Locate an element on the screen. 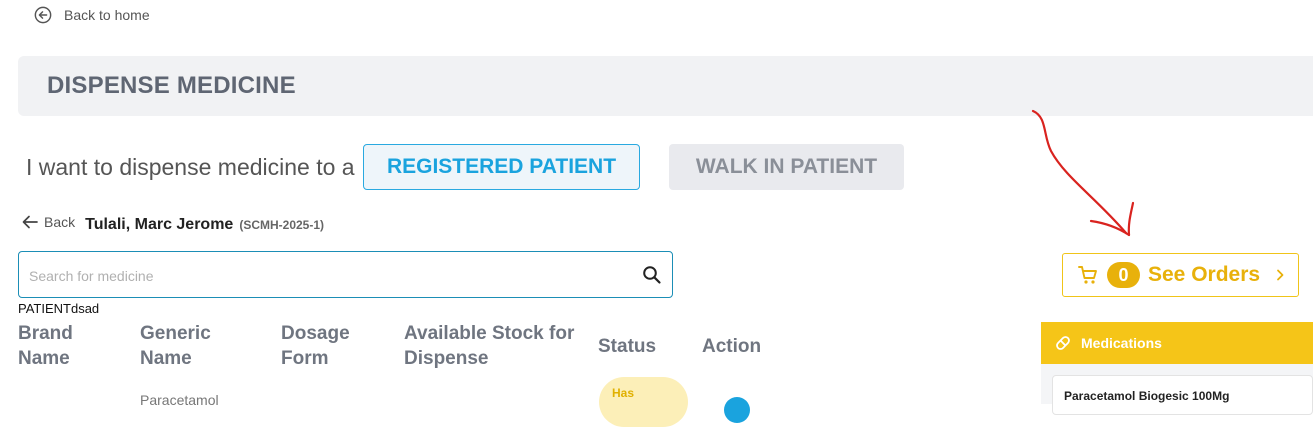  chevron-right-icon is located at coordinates (1280, 275).